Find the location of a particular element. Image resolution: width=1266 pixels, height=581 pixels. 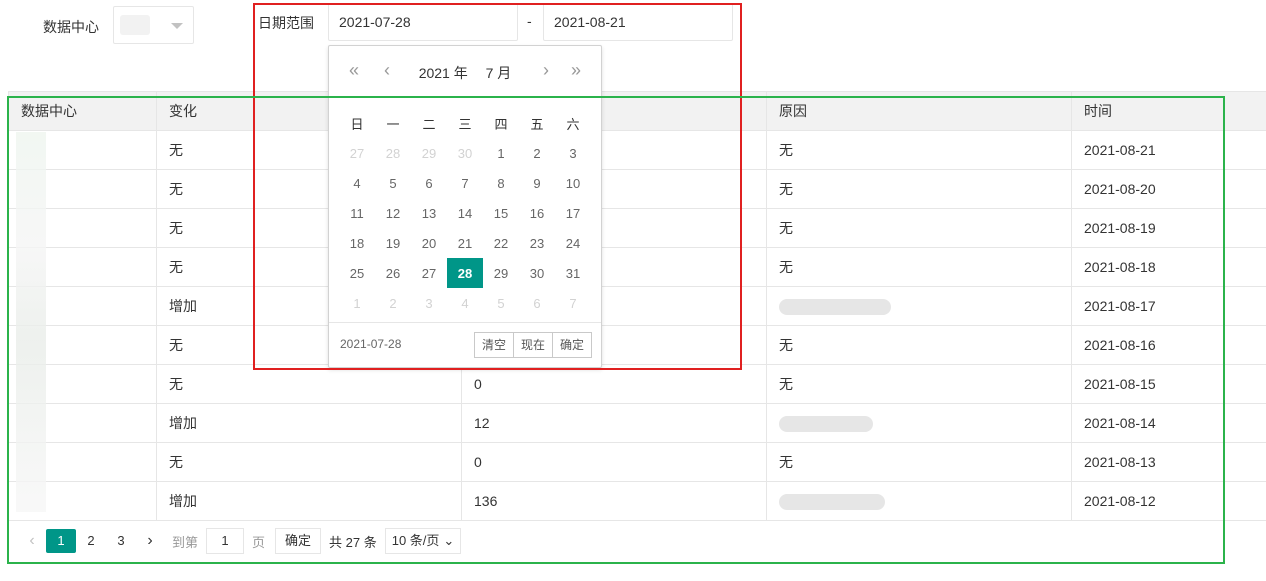

header-datacenter: 数据中心 is located at coordinates (82, 111).